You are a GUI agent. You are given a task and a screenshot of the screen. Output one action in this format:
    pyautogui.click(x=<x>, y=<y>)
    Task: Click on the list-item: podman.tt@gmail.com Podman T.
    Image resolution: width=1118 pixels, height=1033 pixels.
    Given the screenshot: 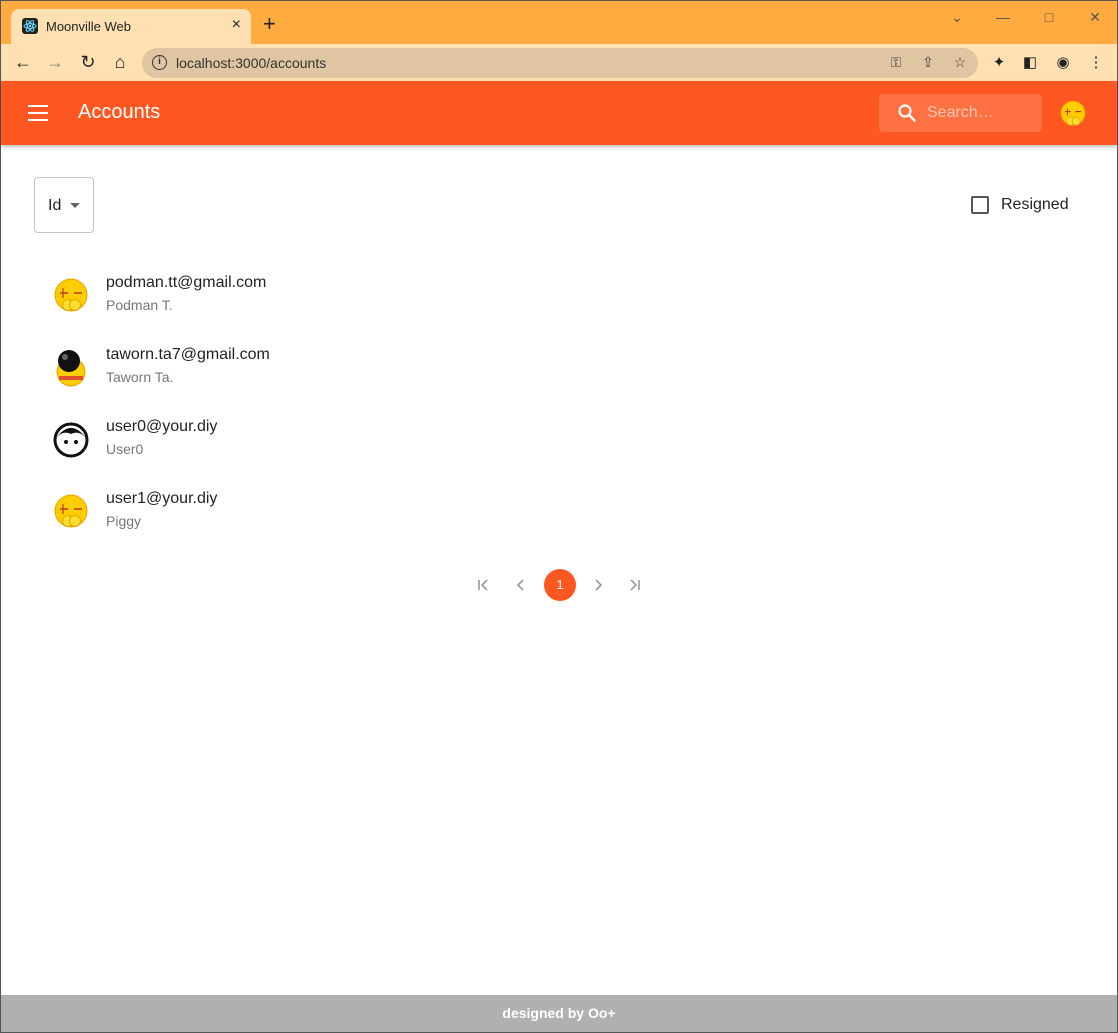 What is the action you would take?
    pyautogui.click(x=559, y=295)
    